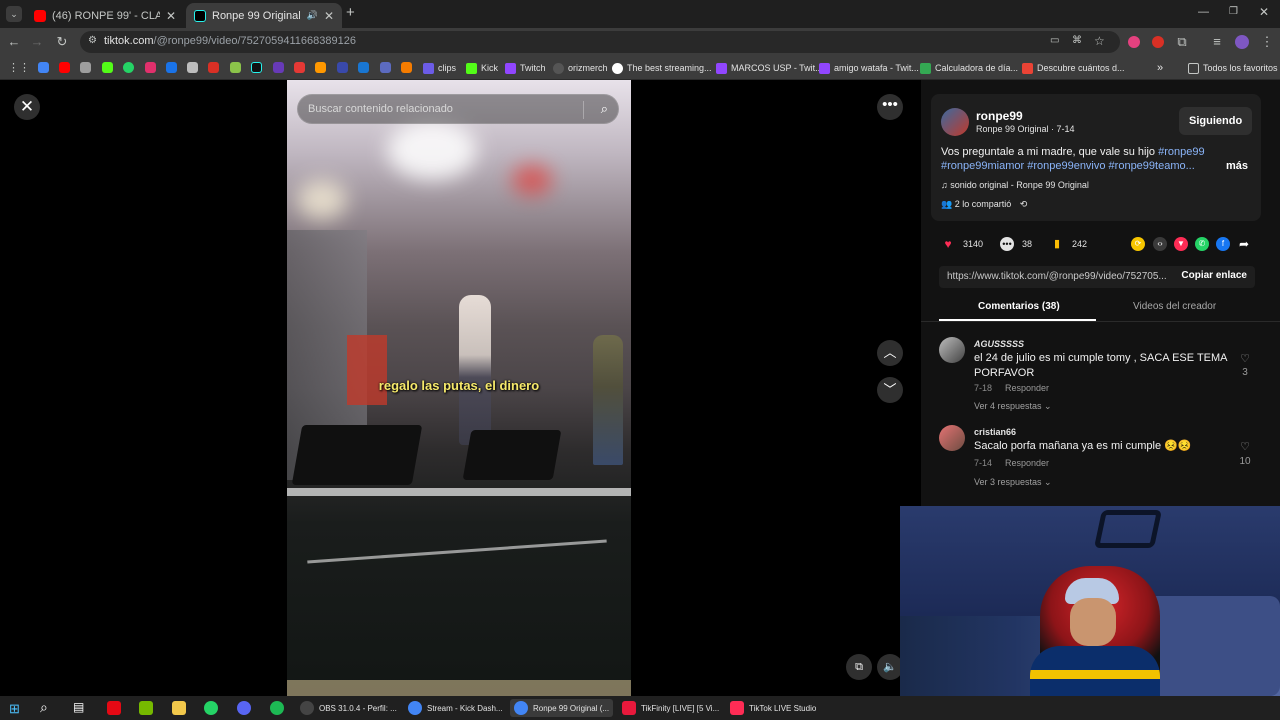 This screenshot has height=720, width=1280. I want to click on restore-button: ❐, so click(1233, 11).